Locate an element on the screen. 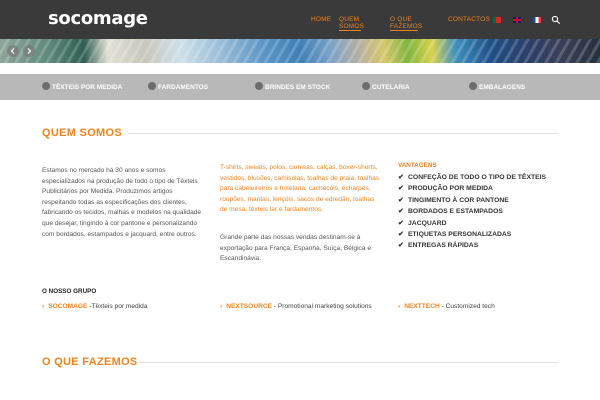 This screenshot has width=600, height=400. grupo-desc: Têxteis por medida is located at coordinates (119, 306).